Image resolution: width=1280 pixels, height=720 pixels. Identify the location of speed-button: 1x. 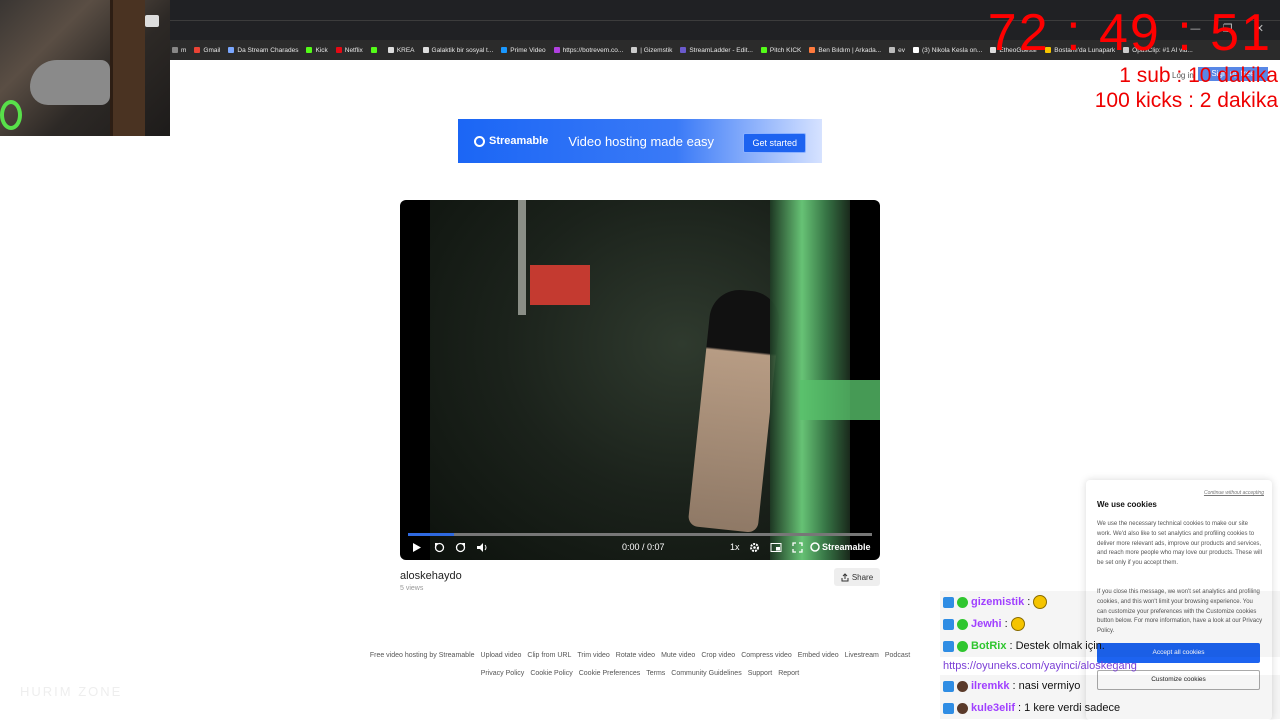
(735, 547).